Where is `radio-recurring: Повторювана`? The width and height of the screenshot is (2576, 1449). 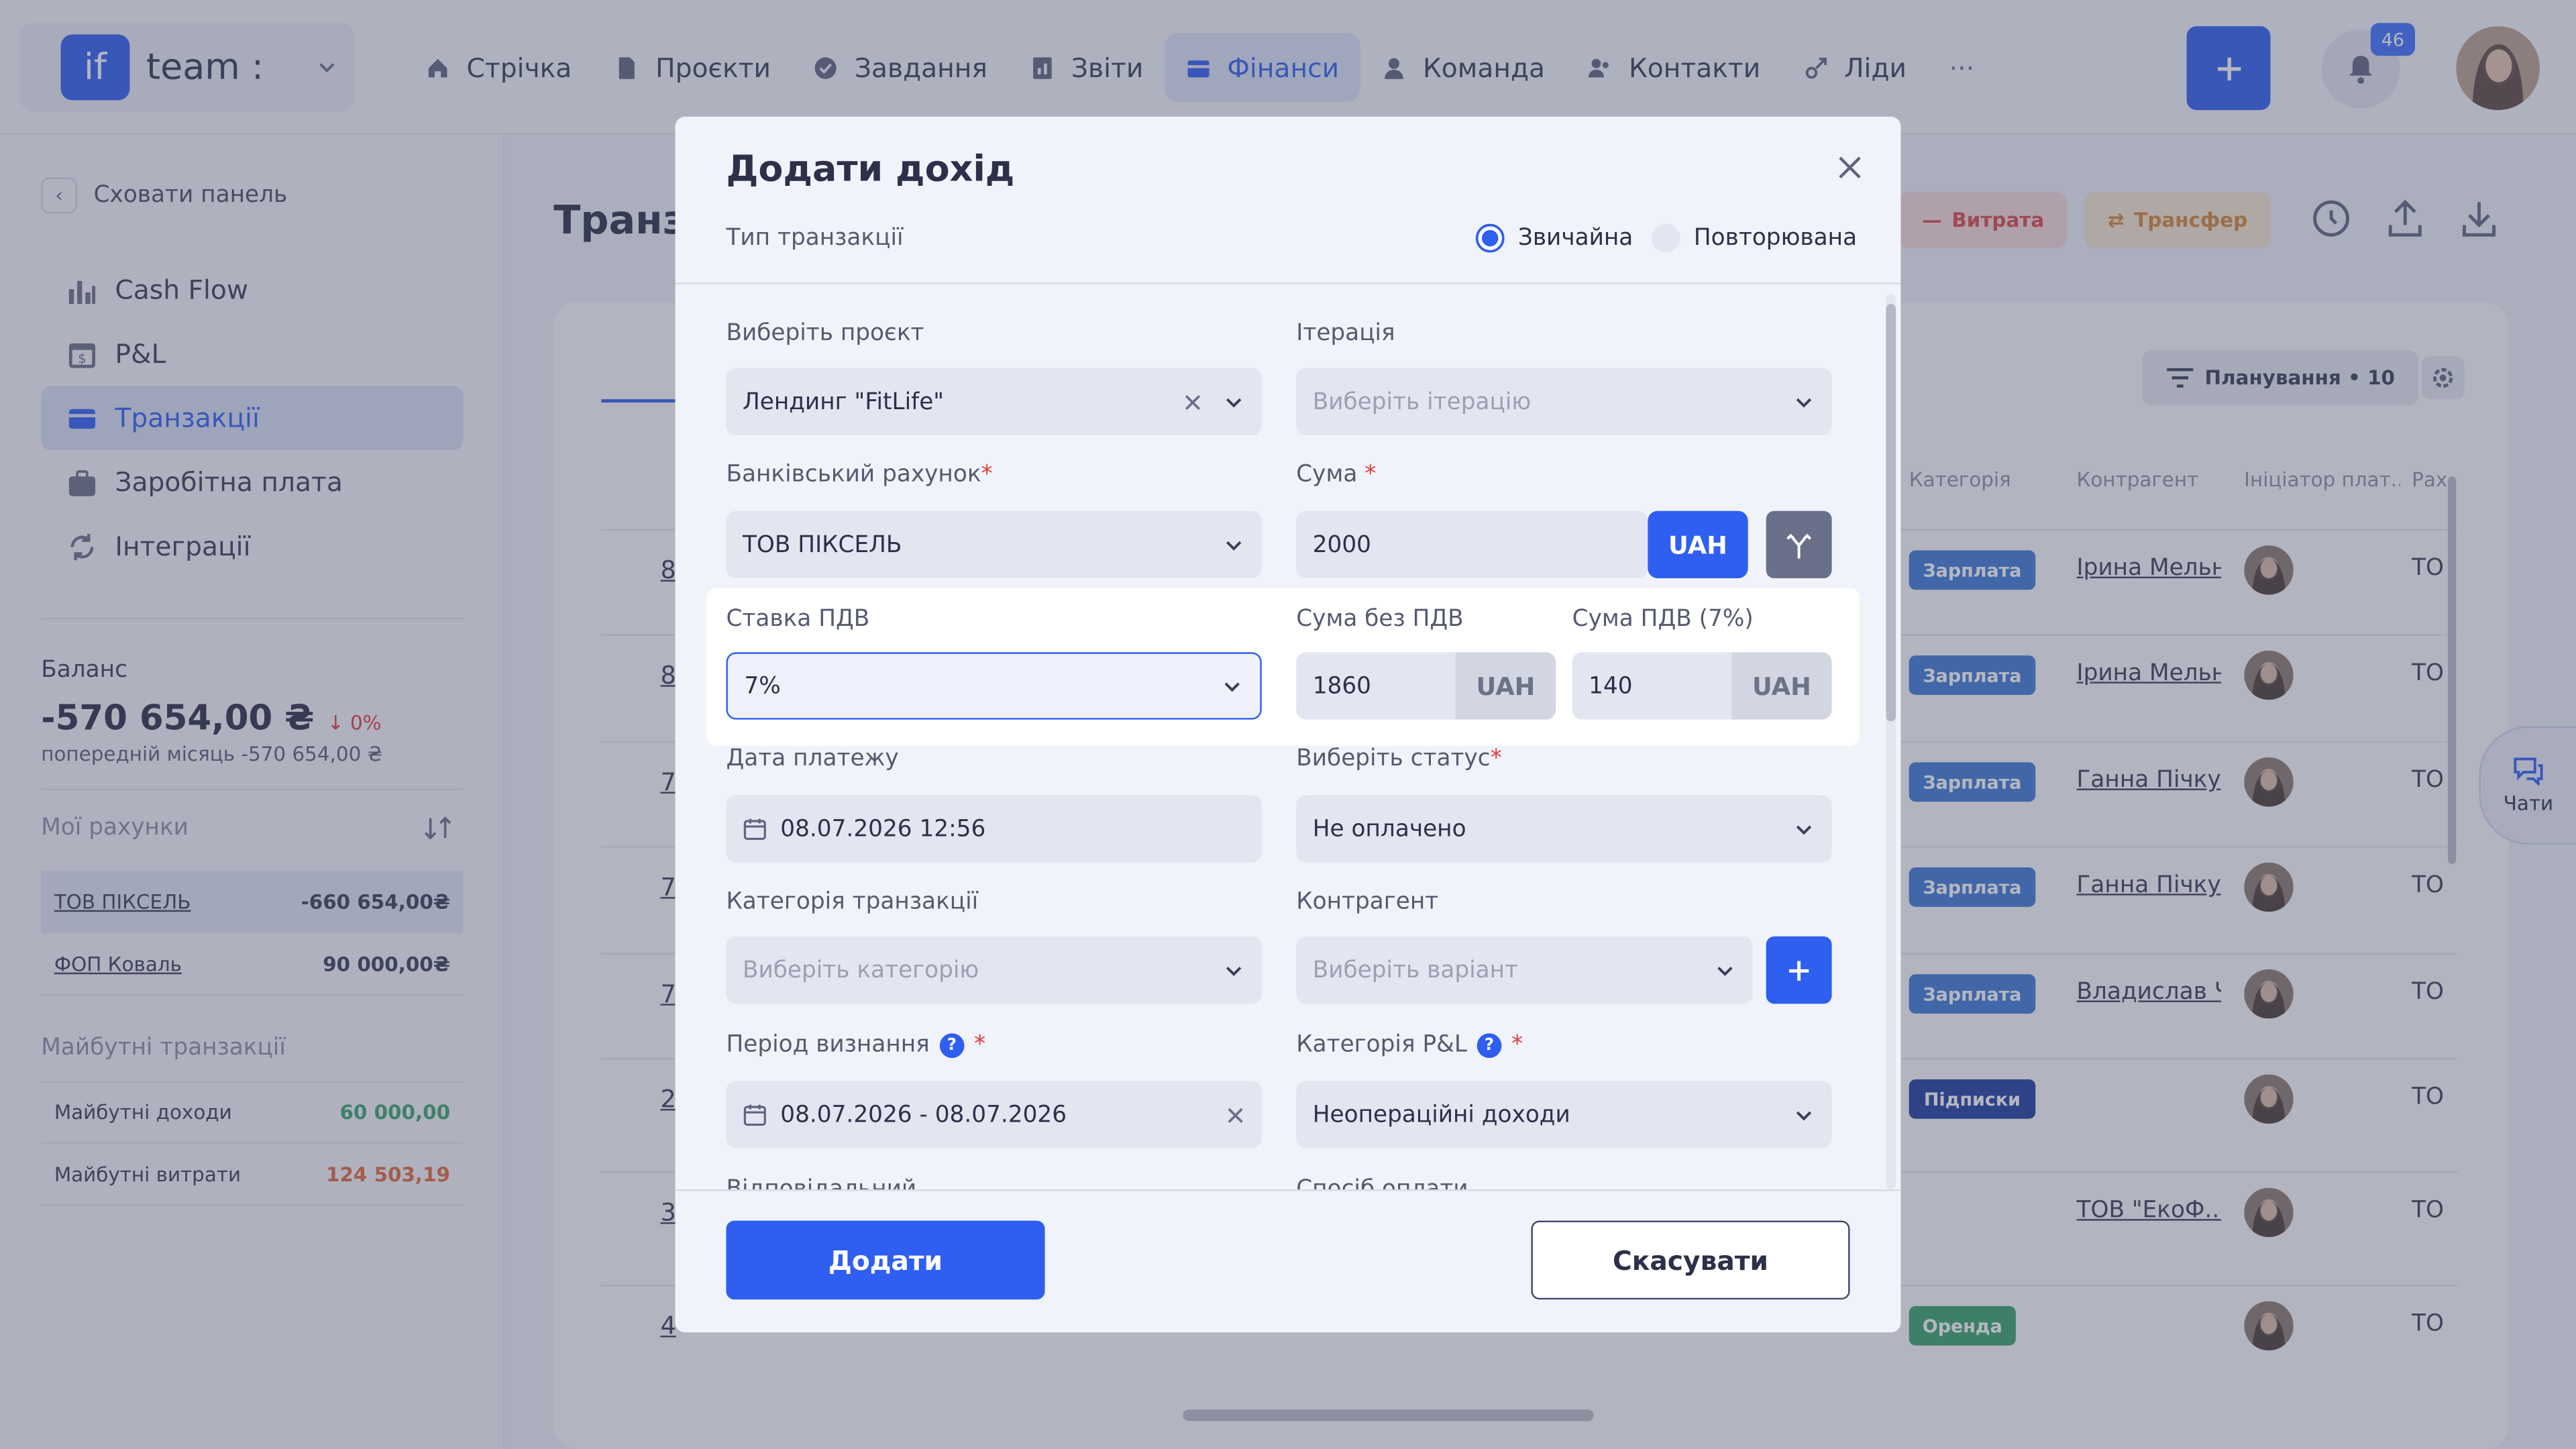 radio-recurring: Повторювана is located at coordinates (1754, 238).